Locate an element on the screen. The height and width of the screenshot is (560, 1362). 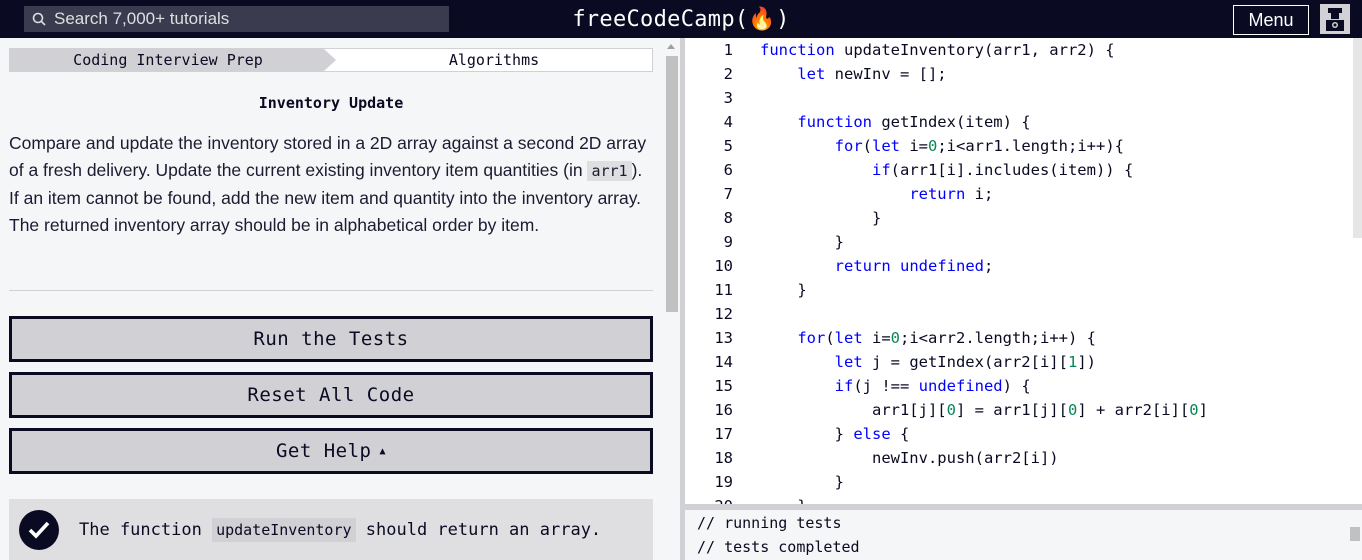
line-number: 18 is located at coordinates (723, 458).